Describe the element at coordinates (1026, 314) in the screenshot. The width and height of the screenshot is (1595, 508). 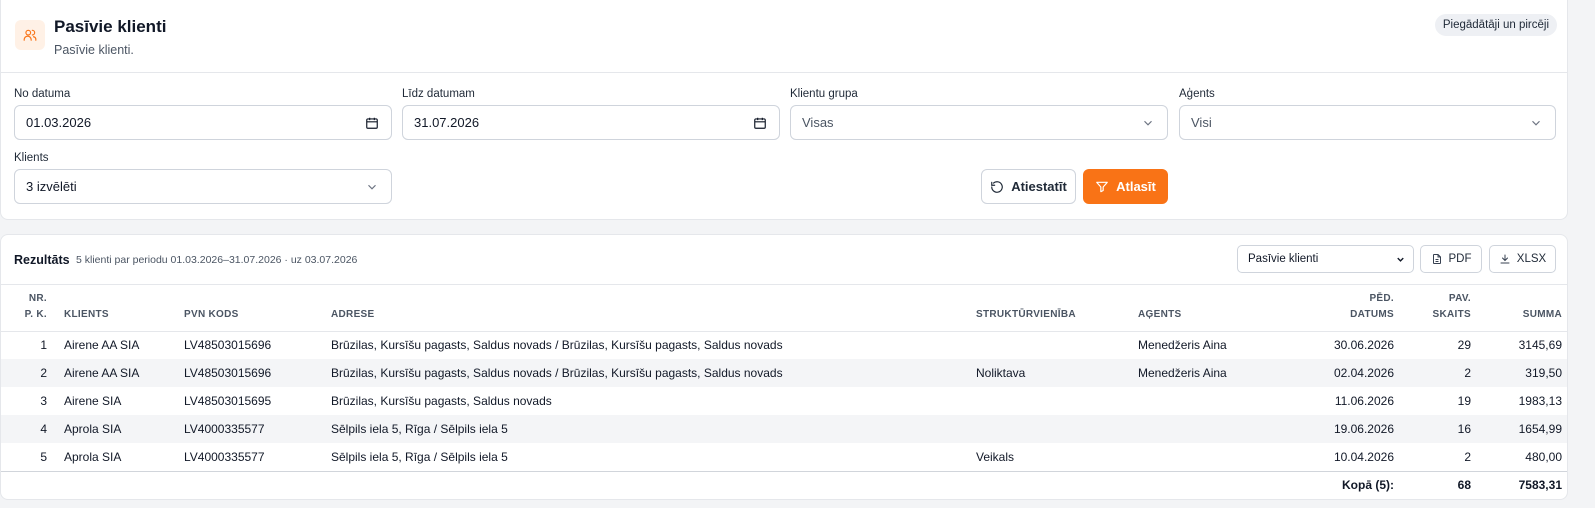
I see `column-header-unit: STRUKTŪRVIENĪBA` at that location.